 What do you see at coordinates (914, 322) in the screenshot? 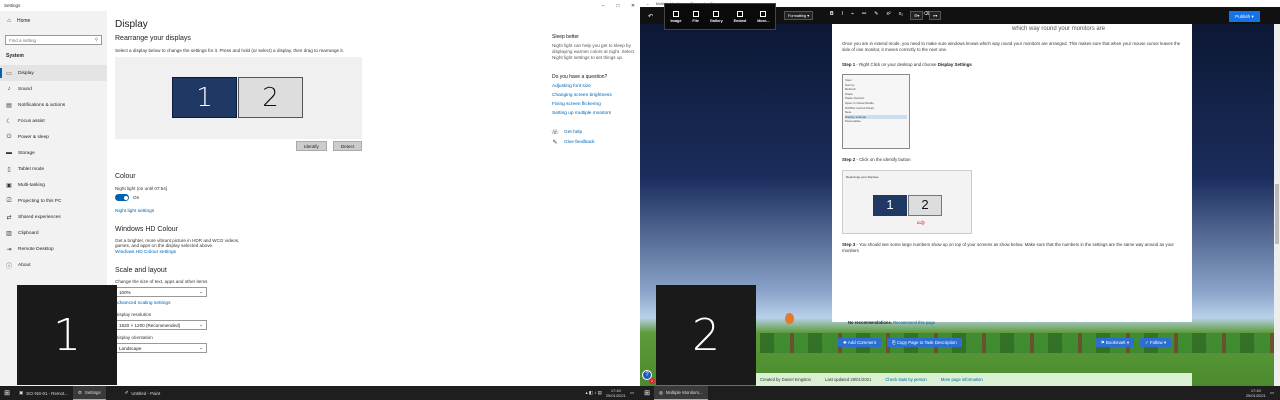
I see `recommend-link: Recommend this page` at bounding box center [914, 322].